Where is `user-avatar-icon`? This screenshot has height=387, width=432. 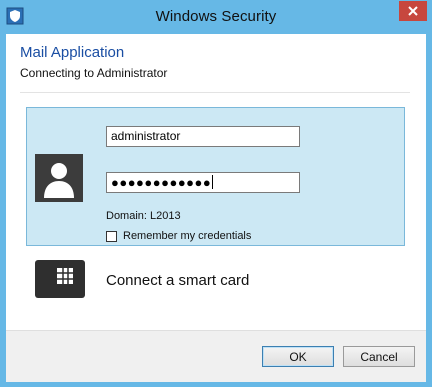
user-avatar-icon is located at coordinates (59, 178).